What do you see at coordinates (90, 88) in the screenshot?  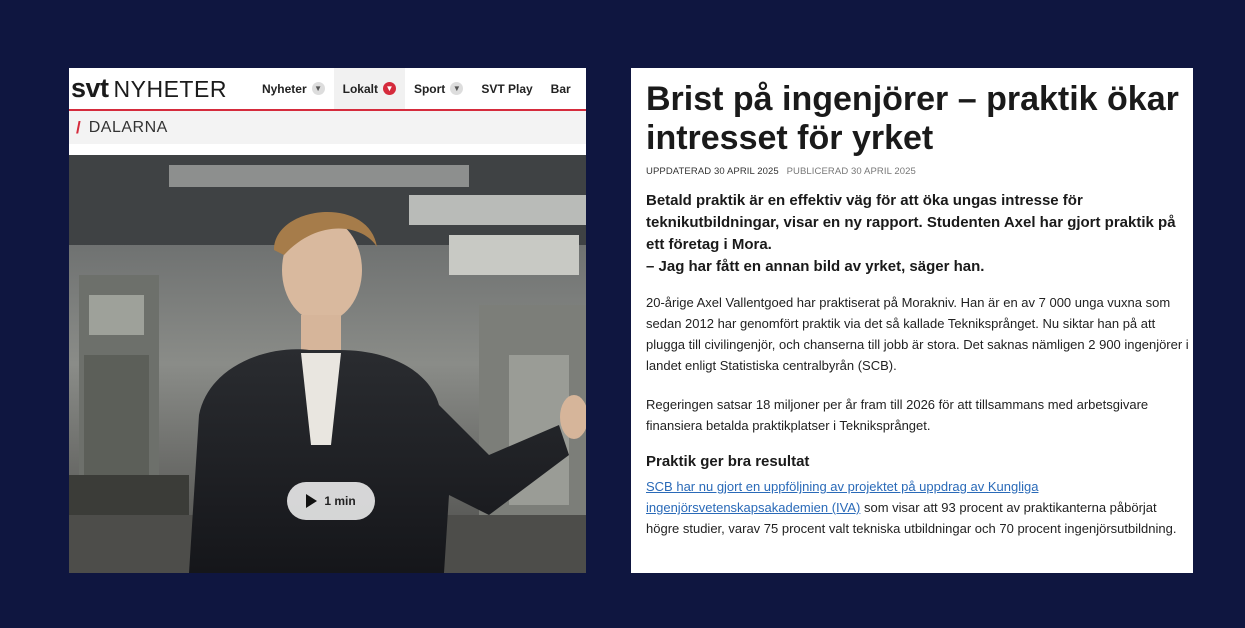 I see `logo-svt-text: svt` at bounding box center [90, 88].